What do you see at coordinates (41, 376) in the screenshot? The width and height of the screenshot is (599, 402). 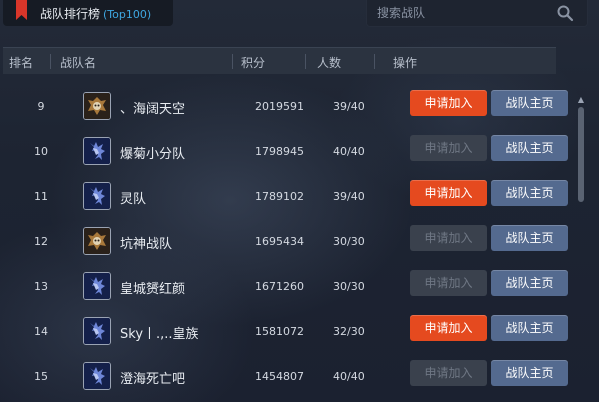 I see `rank-cell: 15` at bounding box center [41, 376].